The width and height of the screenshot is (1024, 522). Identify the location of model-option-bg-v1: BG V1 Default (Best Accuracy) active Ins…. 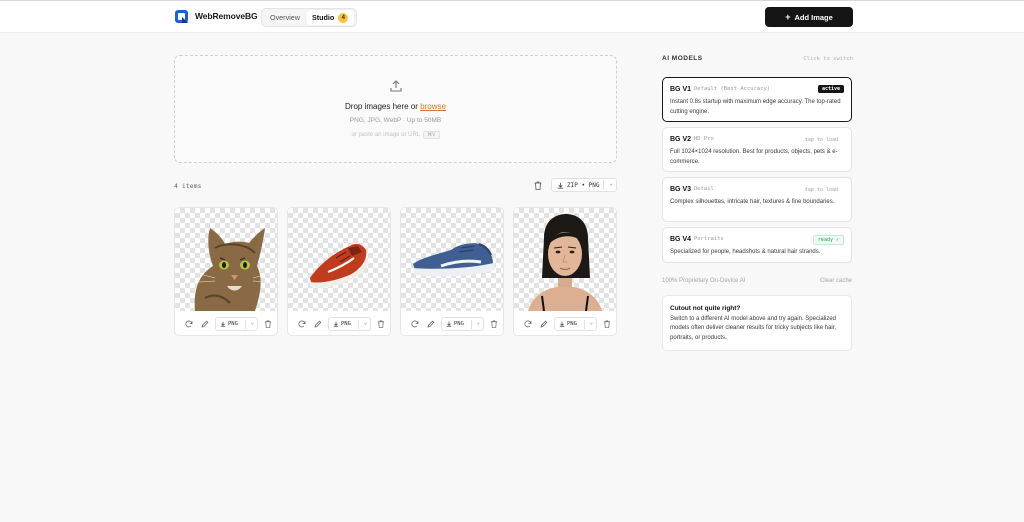
(757, 99).